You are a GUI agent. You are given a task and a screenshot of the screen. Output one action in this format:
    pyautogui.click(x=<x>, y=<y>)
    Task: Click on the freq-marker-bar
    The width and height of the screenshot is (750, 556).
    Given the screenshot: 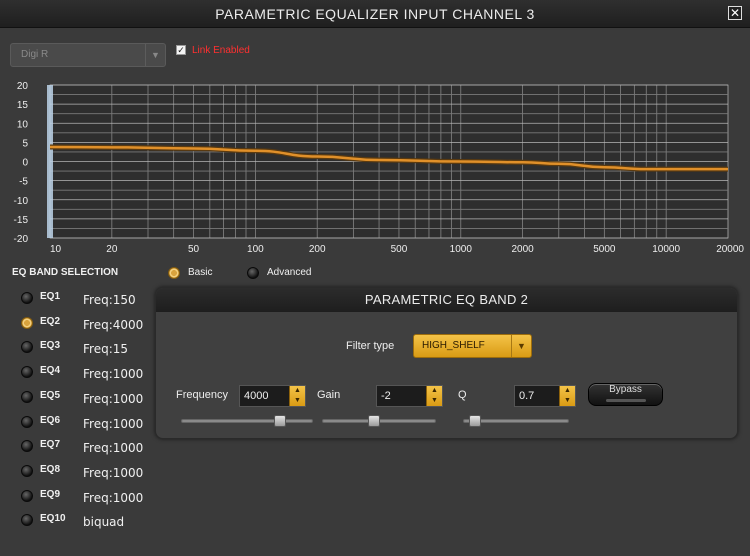 What is the action you would take?
    pyautogui.click(x=50, y=161)
    